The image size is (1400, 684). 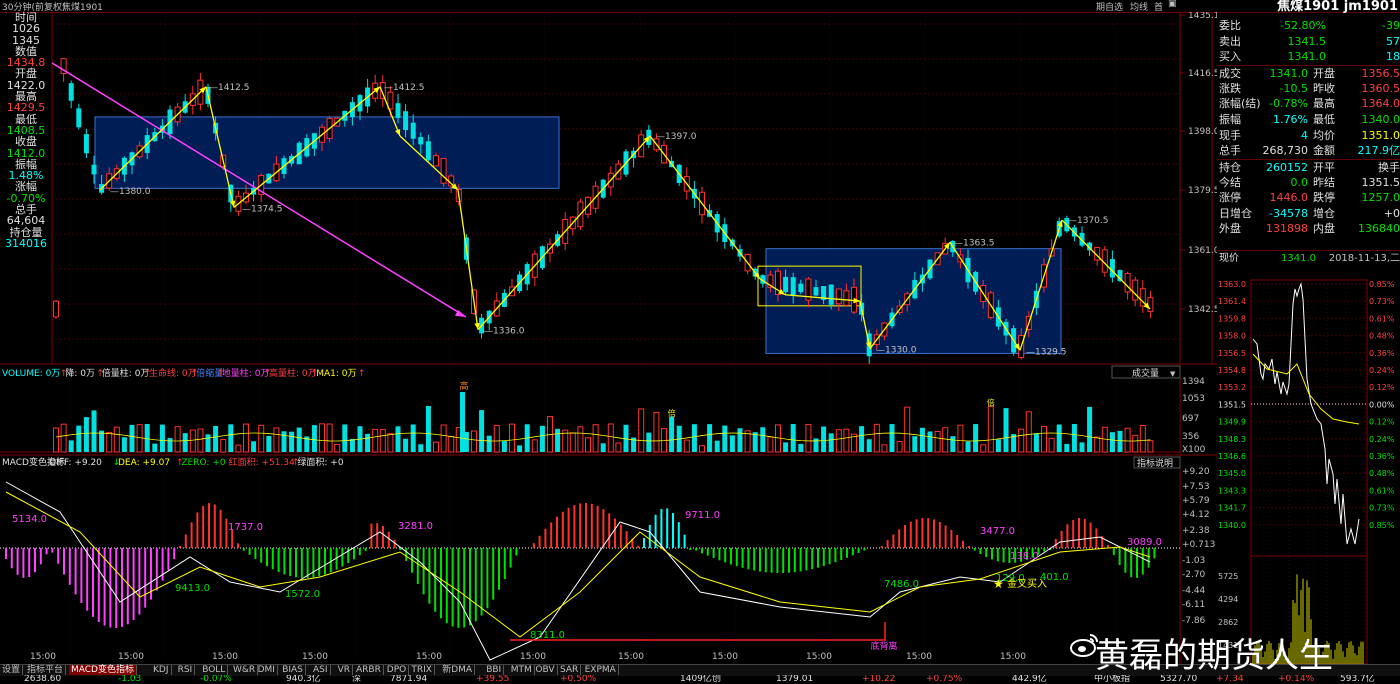 I want to click on tab-dma: 新DMA, so click(x=458, y=670).